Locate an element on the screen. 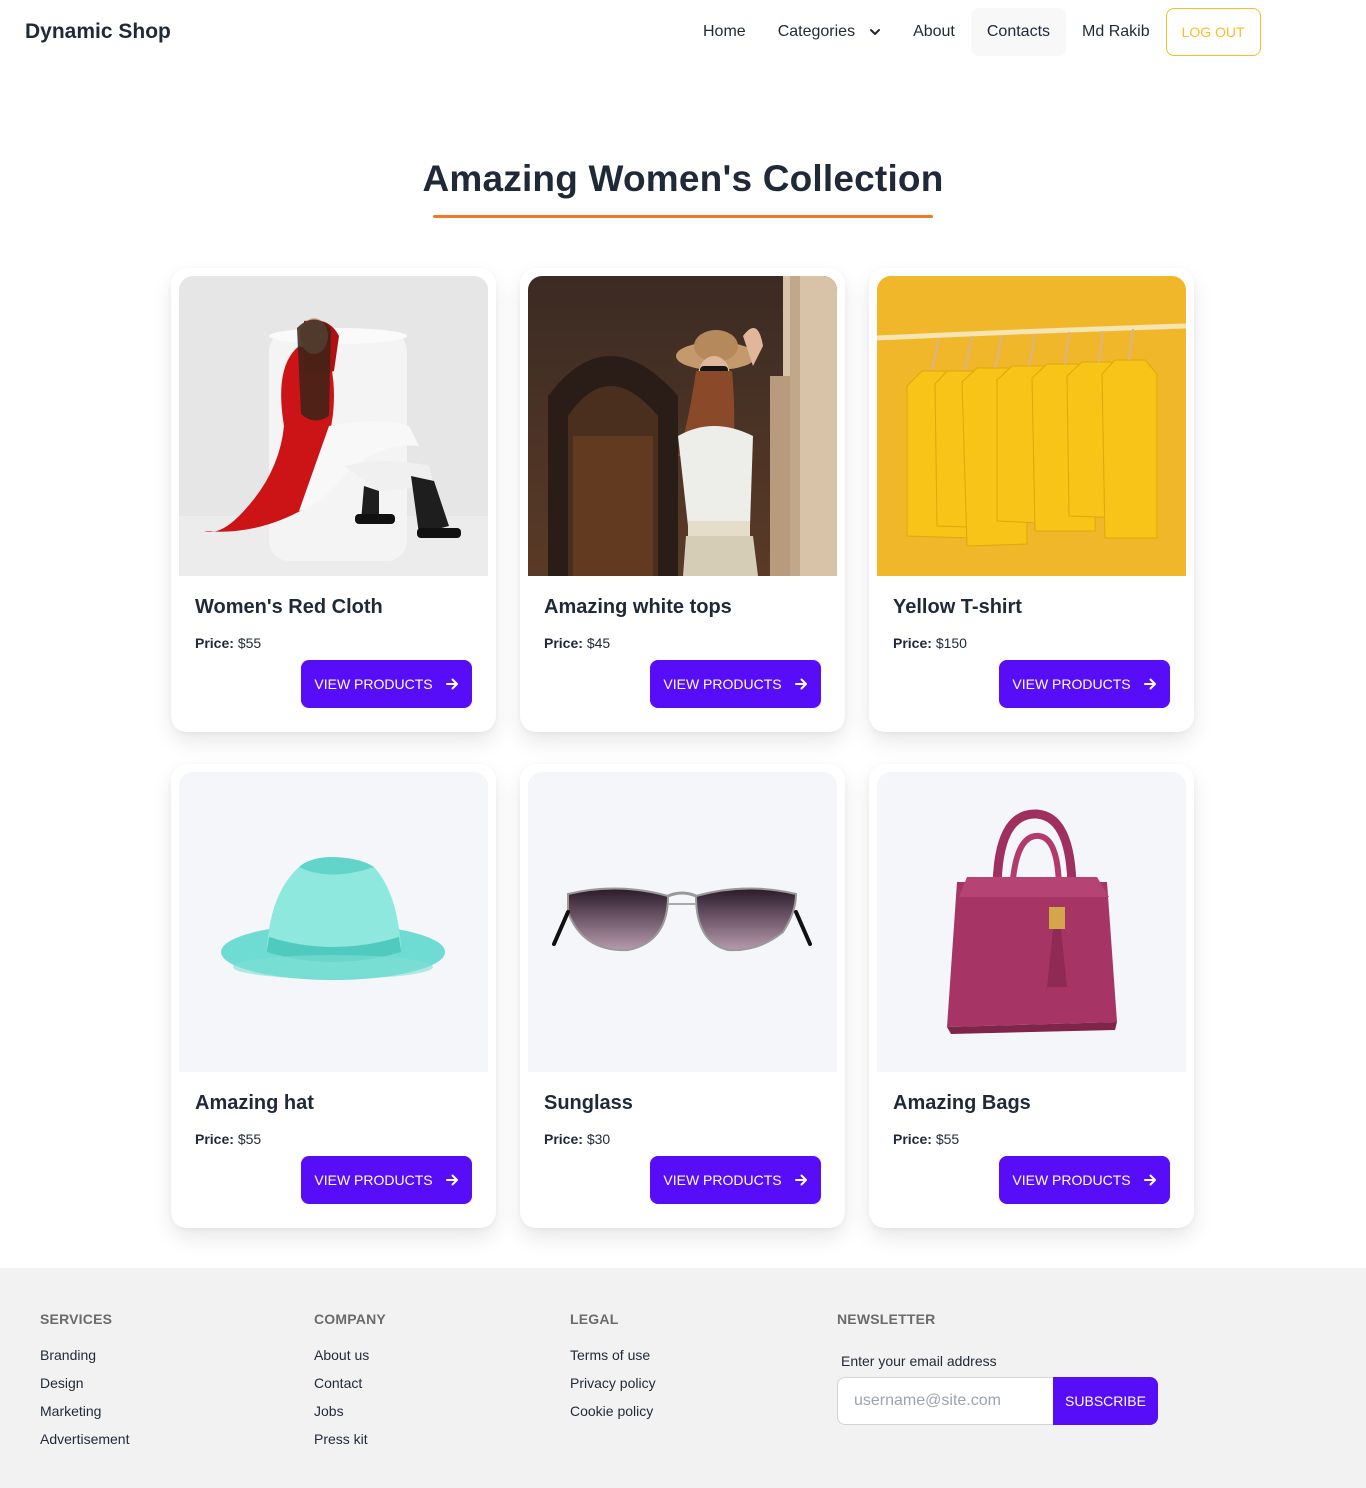 The width and height of the screenshot is (1366, 1488). nav-about: About is located at coordinates (934, 32).